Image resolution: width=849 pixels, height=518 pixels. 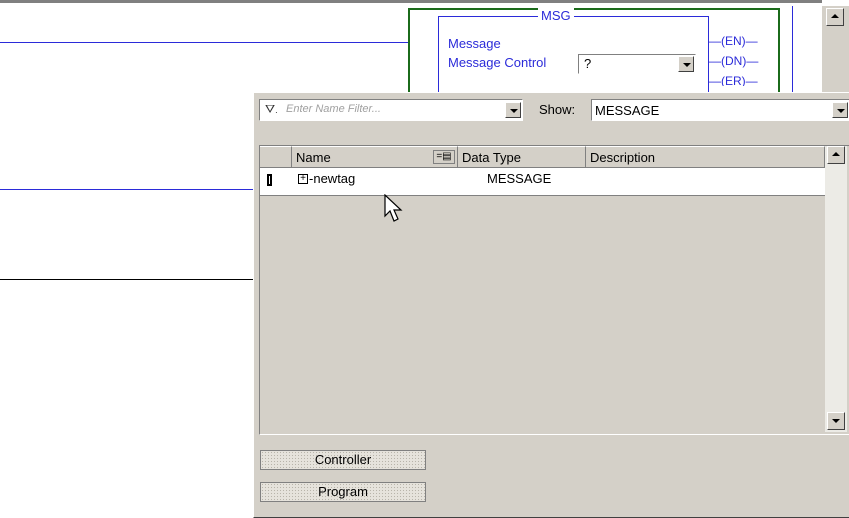 I want to click on right-power-rail, so click(x=792, y=49).